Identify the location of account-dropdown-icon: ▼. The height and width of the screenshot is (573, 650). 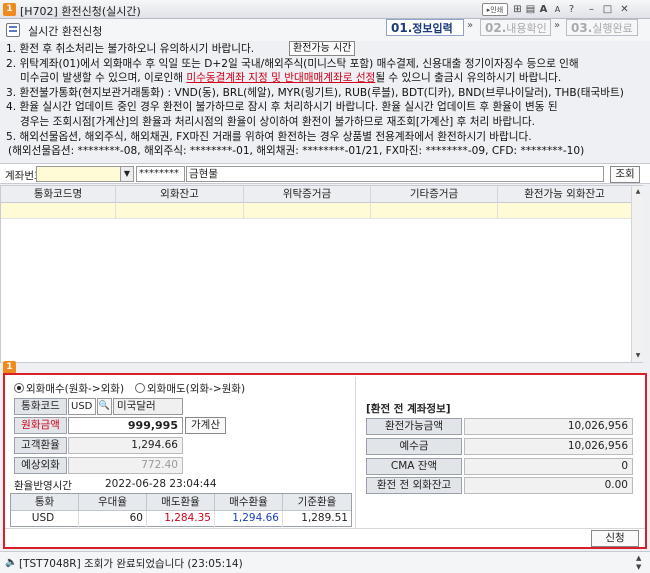
(127, 174).